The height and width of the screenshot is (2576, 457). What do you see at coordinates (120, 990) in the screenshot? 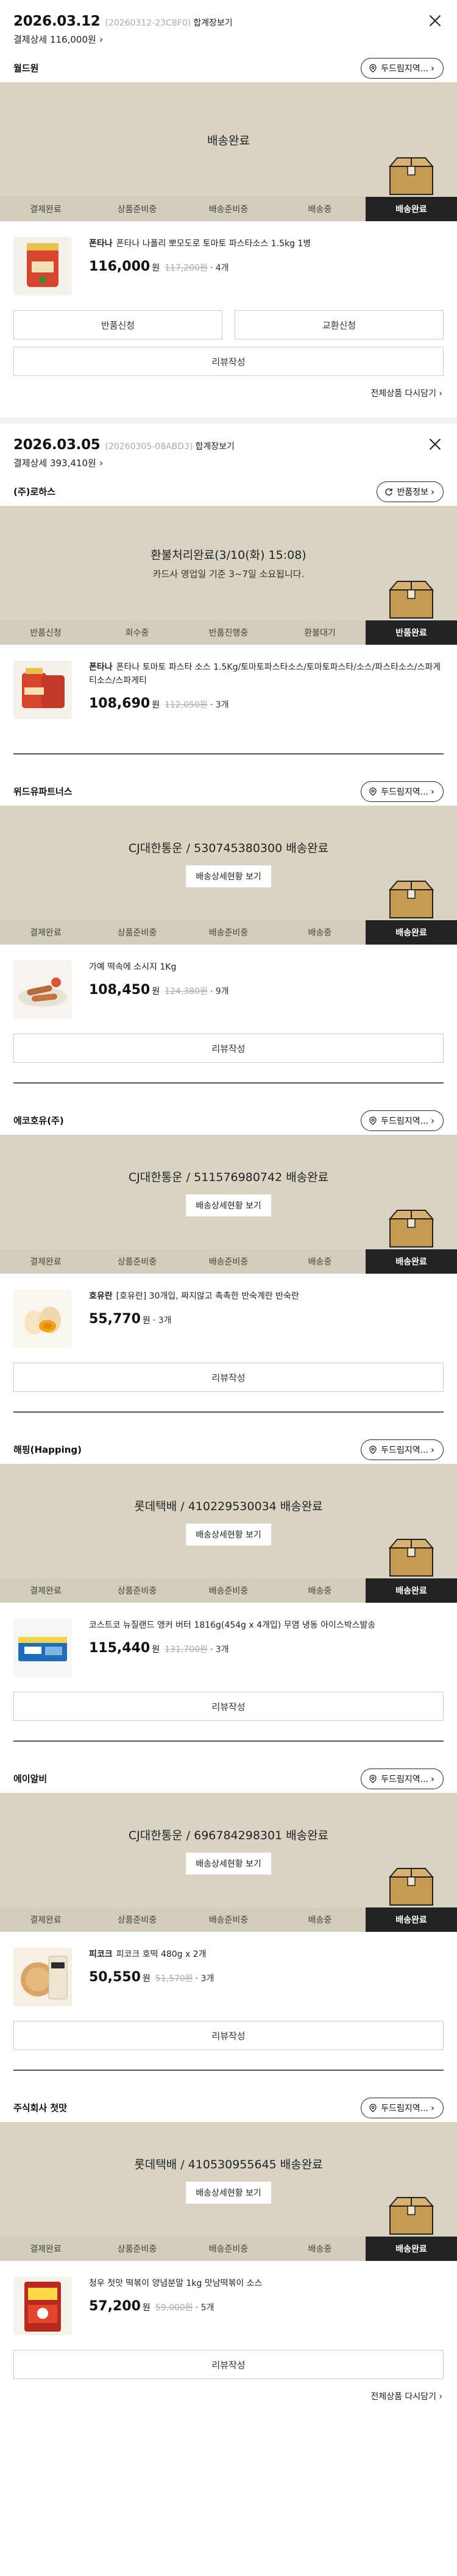
I see `product-price: 108,450` at bounding box center [120, 990].